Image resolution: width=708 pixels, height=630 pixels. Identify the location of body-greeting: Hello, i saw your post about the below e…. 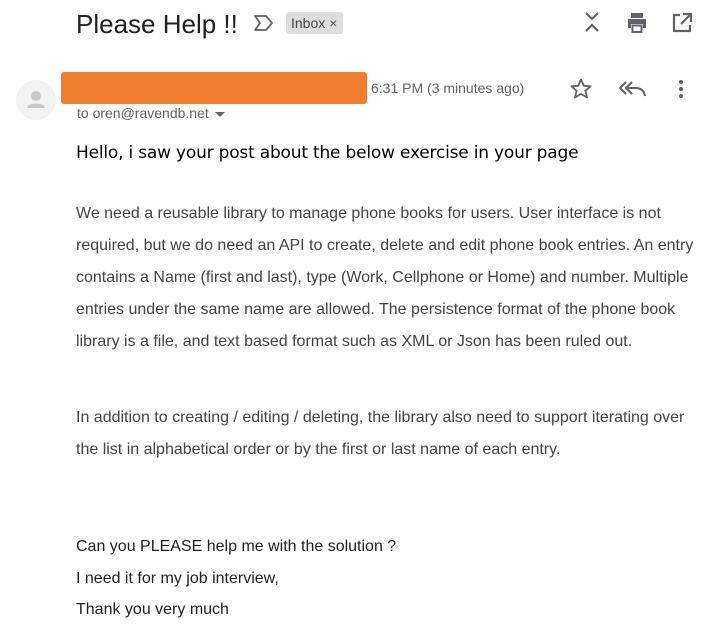
(327, 153).